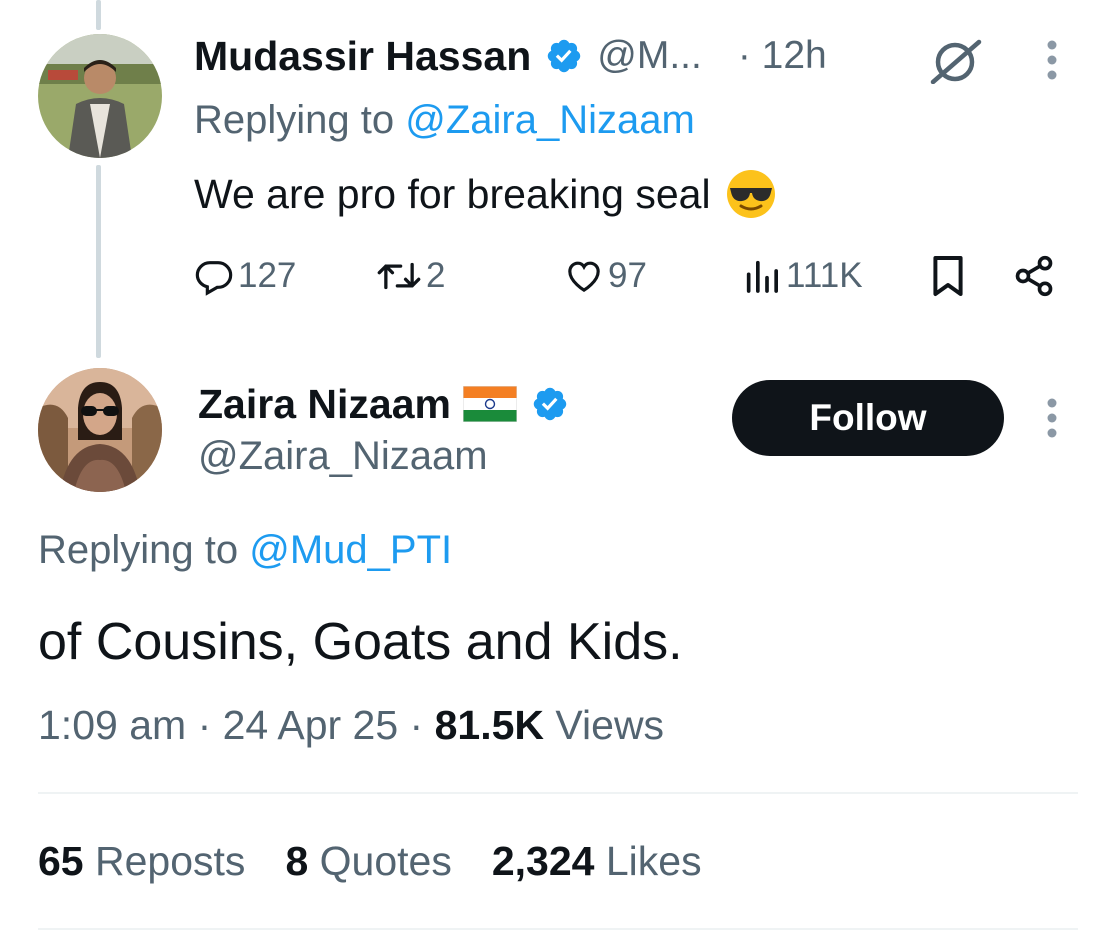 The height and width of the screenshot is (931, 1116). What do you see at coordinates (360, 642) in the screenshot?
I see `tweet-body: of Cousins, Goats and Kids.` at bounding box center [360, 642].